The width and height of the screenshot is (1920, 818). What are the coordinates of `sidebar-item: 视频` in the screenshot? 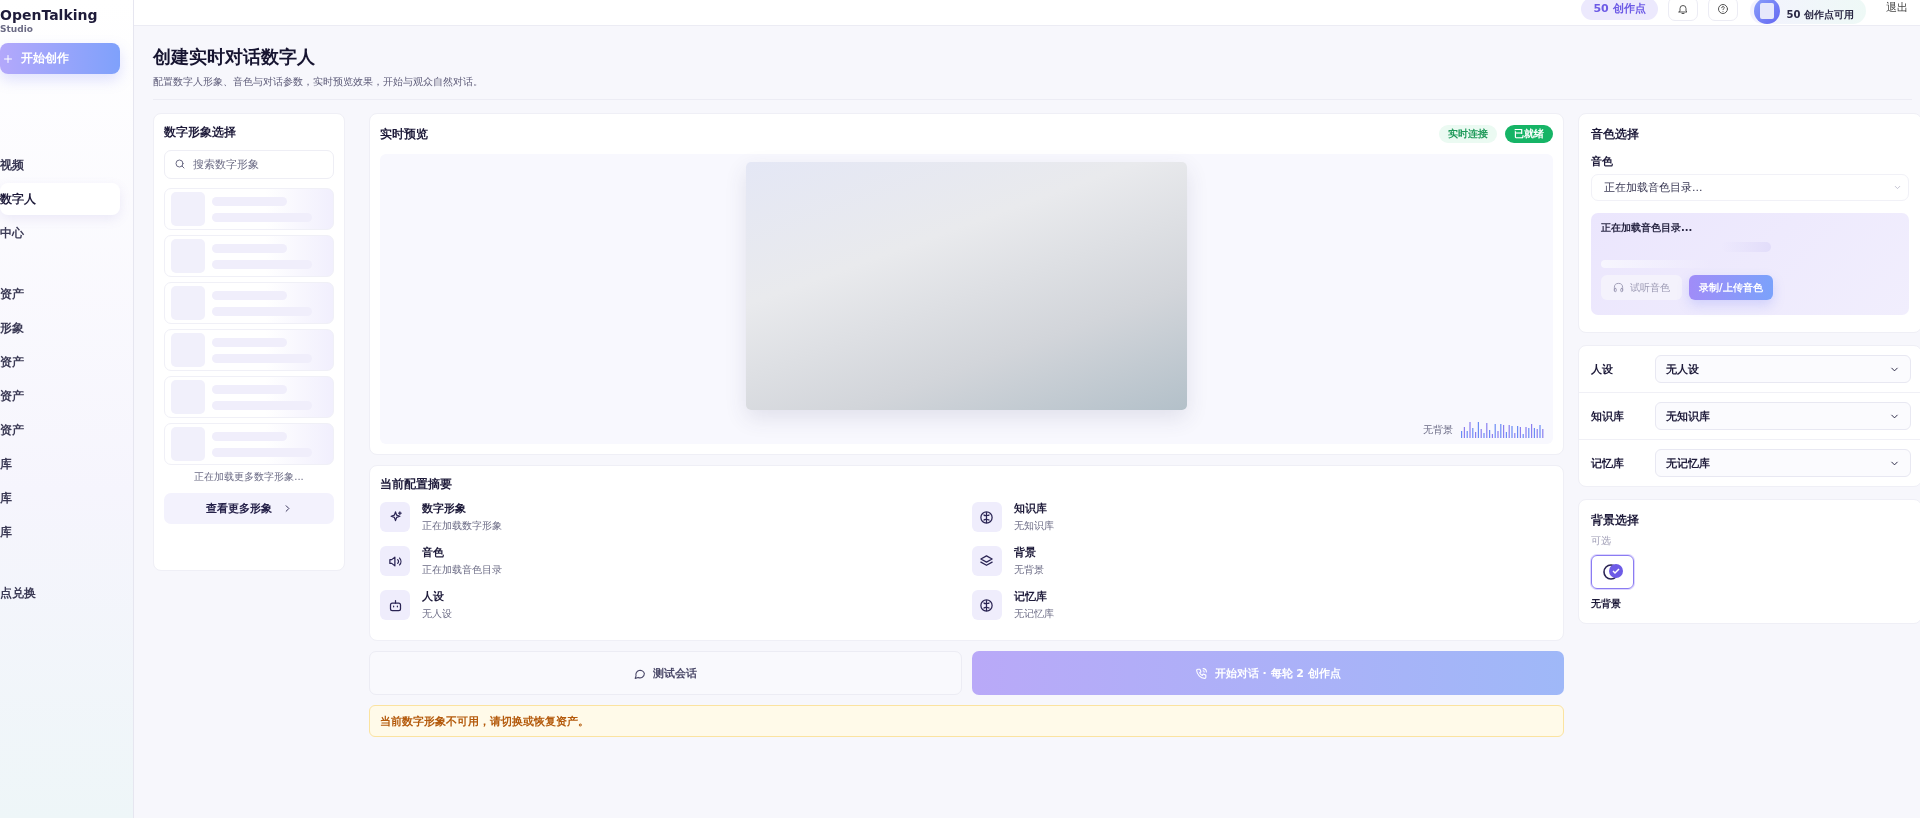 It's located at (60, 165).